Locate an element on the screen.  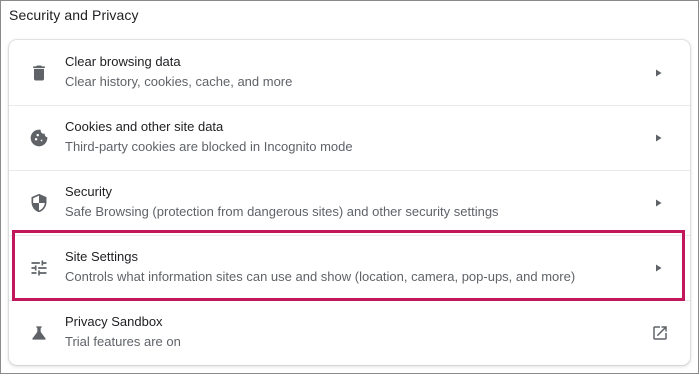
row-description: Trial features are on is located at coordinates (123, 341).